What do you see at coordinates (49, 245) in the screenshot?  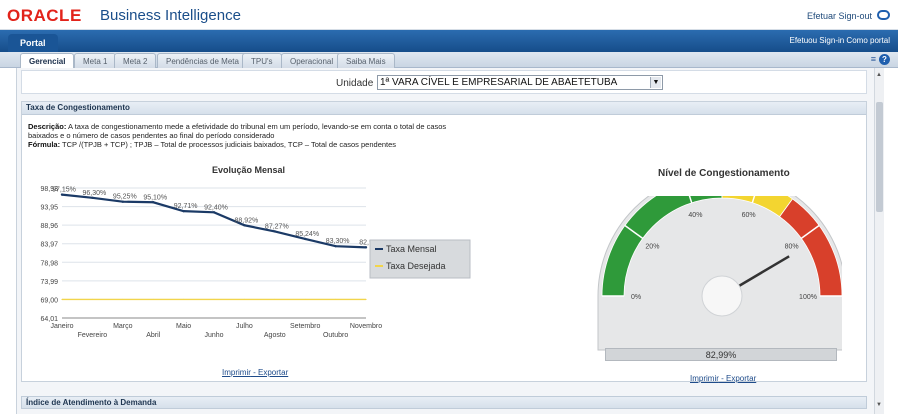 I see `y-tick-label: 83,97` at bounding box center [49, 245].